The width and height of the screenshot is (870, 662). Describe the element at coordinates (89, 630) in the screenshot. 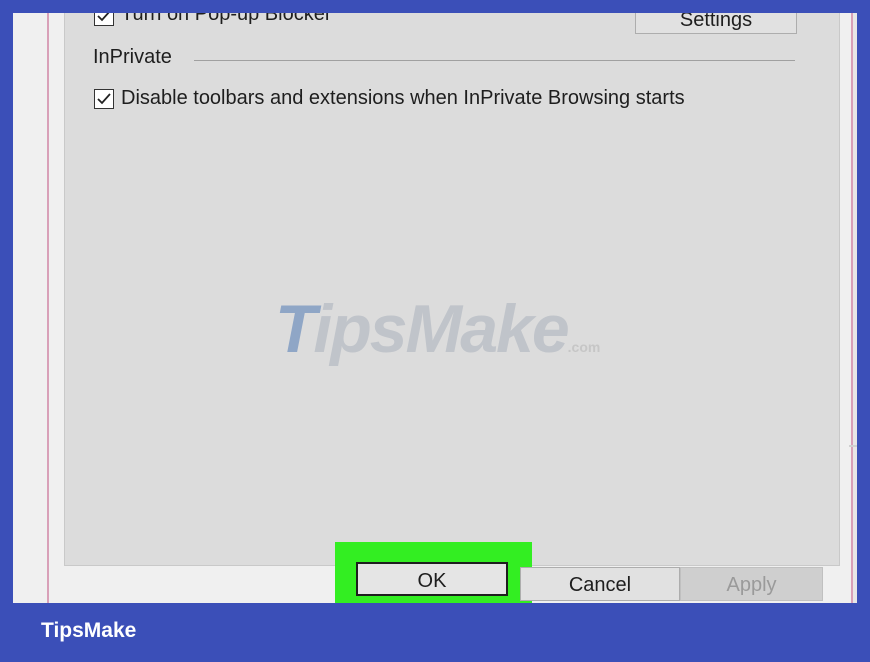

I see `footer-brand: TipsMake` at that location.